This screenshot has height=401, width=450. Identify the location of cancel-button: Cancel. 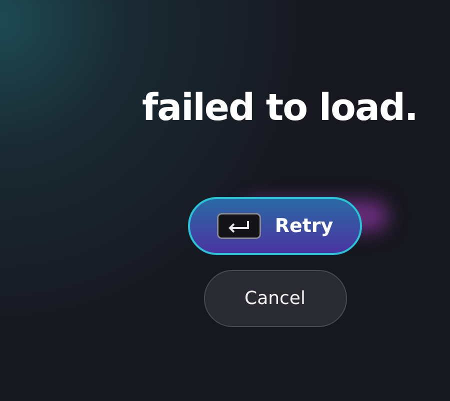
(275, 298).